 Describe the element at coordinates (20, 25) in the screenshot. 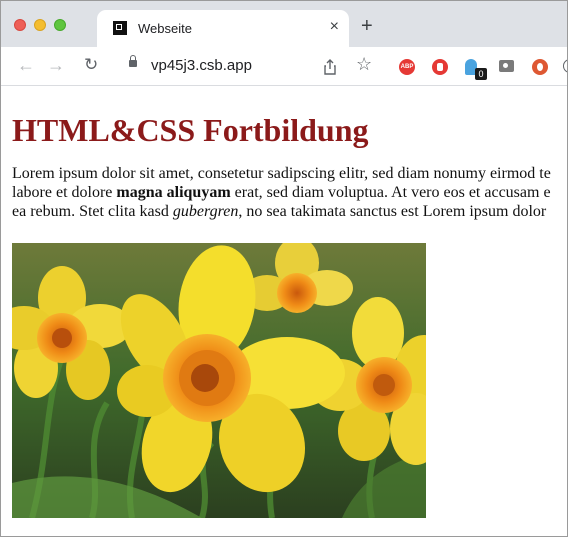

I see `close-window-button` at that location.